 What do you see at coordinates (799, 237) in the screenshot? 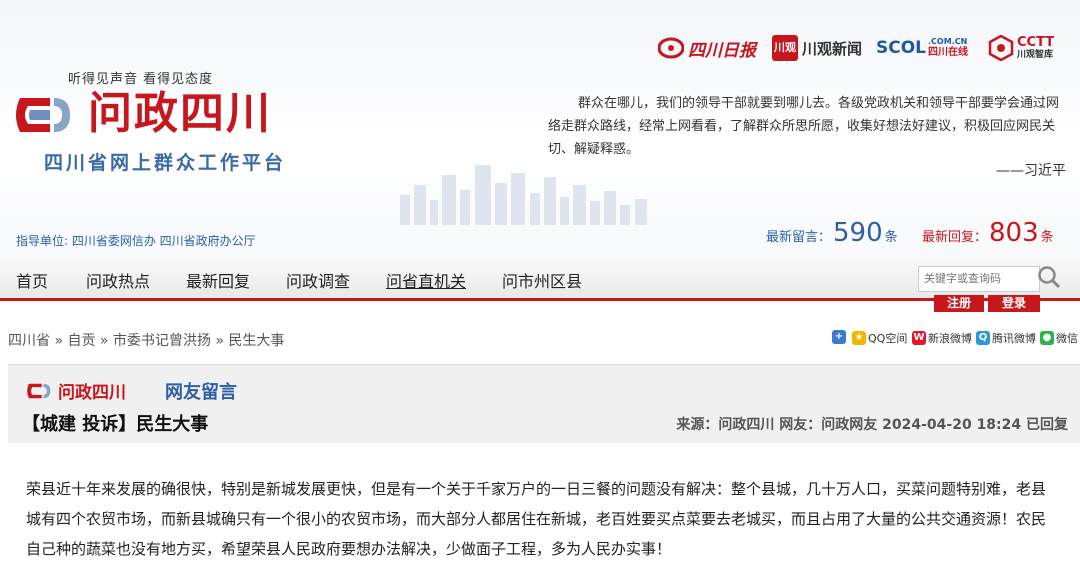
I see `stat-label: 最新留言：` at bounding box center [799, 237].